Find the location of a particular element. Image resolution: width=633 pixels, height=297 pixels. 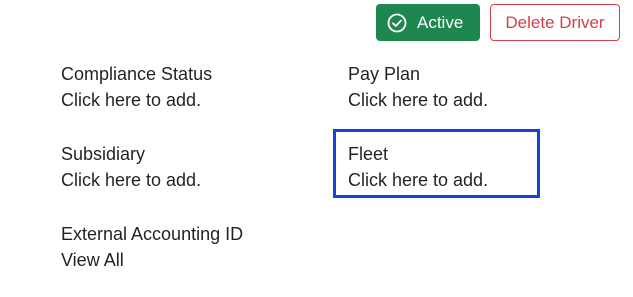

field-fleet-focused: Fleet Click here to add. is located at coordinates (436, 163).